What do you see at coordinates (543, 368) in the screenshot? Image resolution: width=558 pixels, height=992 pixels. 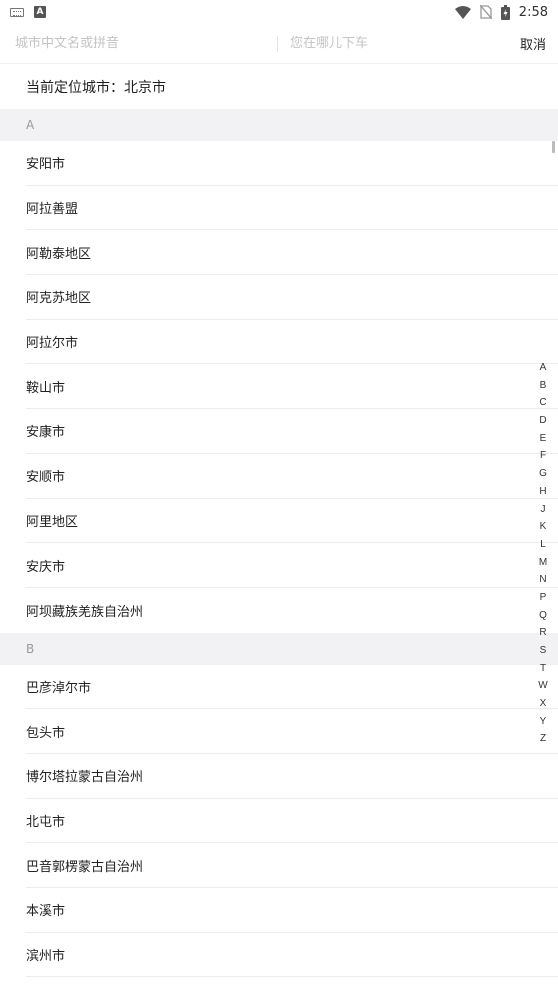 I see `index-letter-a: A` at bounding box center [543, 368].